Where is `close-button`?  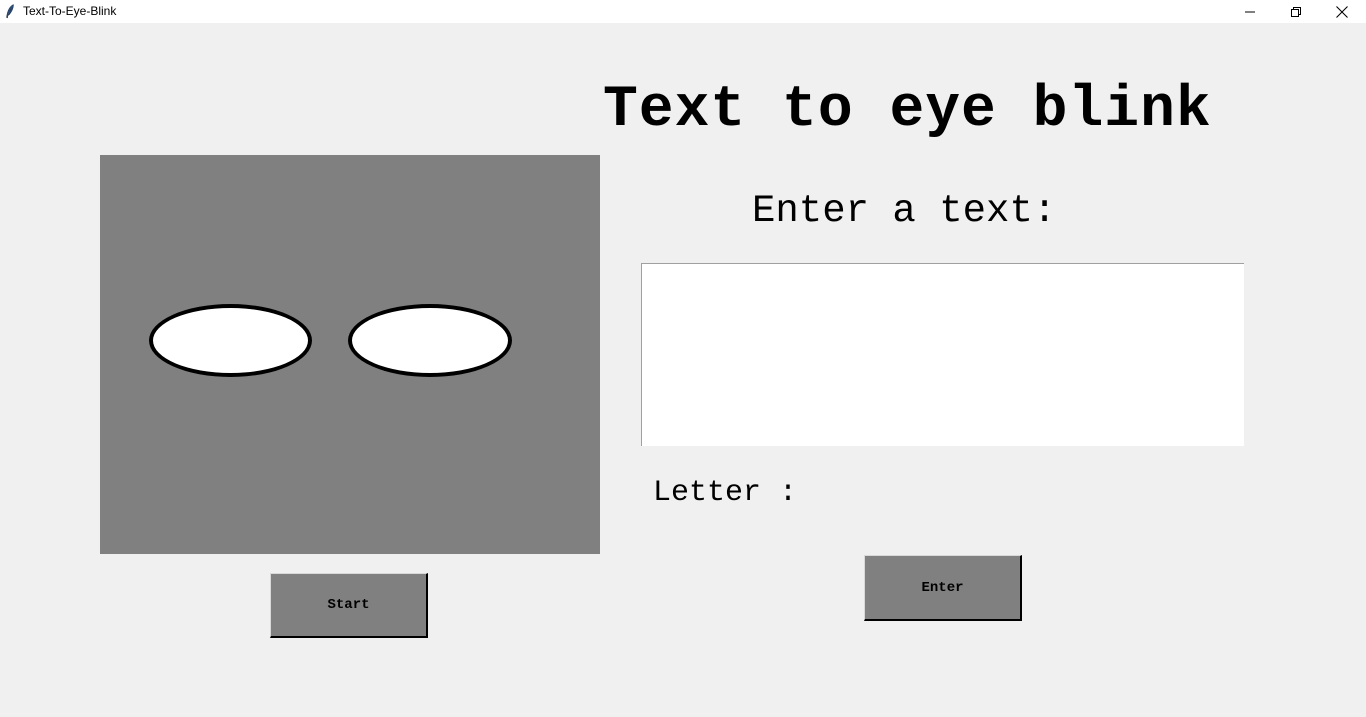 close-button is located at coordinates (1342, 11).